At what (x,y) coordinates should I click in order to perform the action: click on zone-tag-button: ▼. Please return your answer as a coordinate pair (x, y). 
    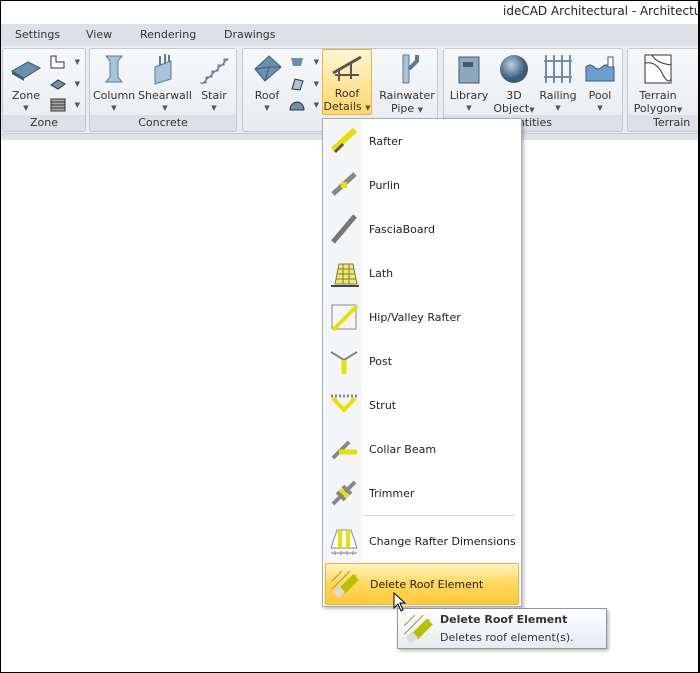
    Looking at the image, I should click on (65, 86).